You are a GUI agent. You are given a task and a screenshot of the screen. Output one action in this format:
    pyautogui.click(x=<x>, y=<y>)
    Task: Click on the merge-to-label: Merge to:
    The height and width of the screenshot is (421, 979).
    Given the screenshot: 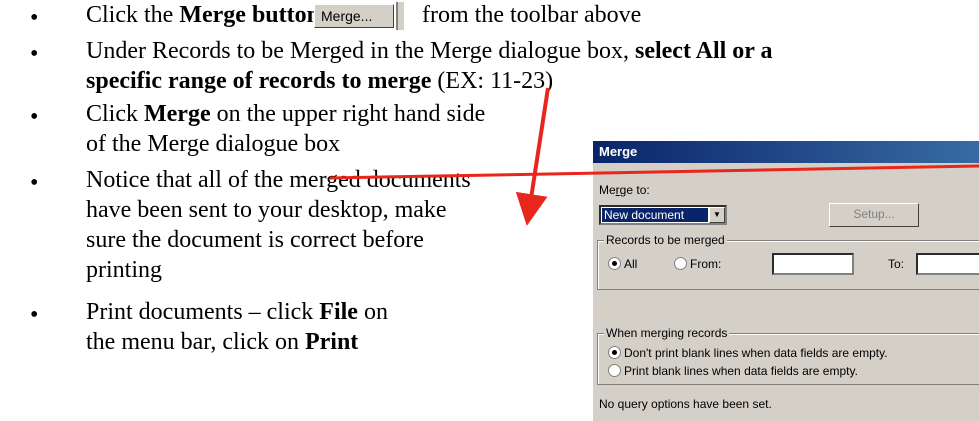 What is the action you would take?
    pyautogui.click(x=624, y=190)
    